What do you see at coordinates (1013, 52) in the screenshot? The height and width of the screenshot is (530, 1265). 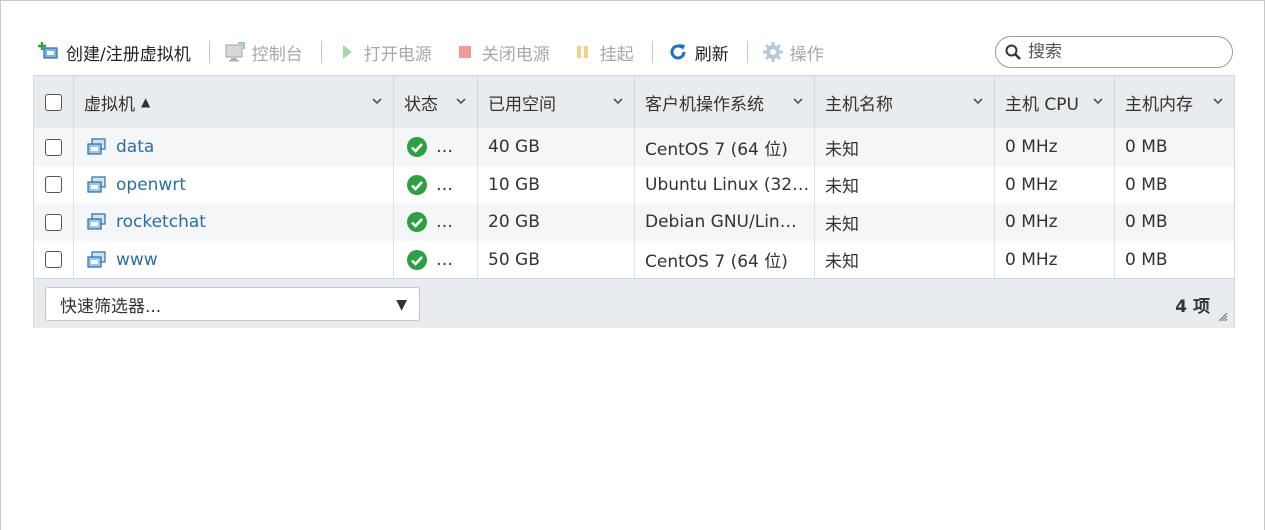 I see `search-icon` at bounding box center [1013, 52].